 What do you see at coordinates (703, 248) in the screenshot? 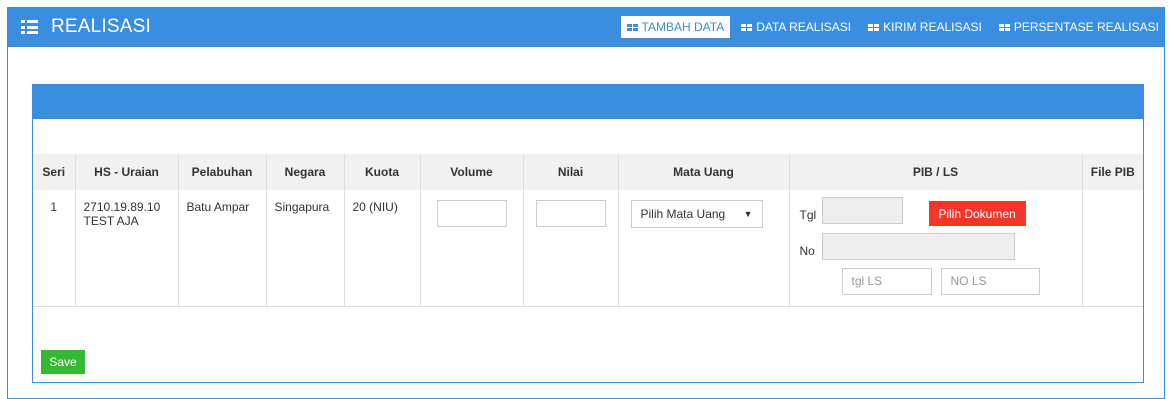
I see `cell-mata-uang: Pilih Mata Uang ▼` at bounding box center [703, 248].